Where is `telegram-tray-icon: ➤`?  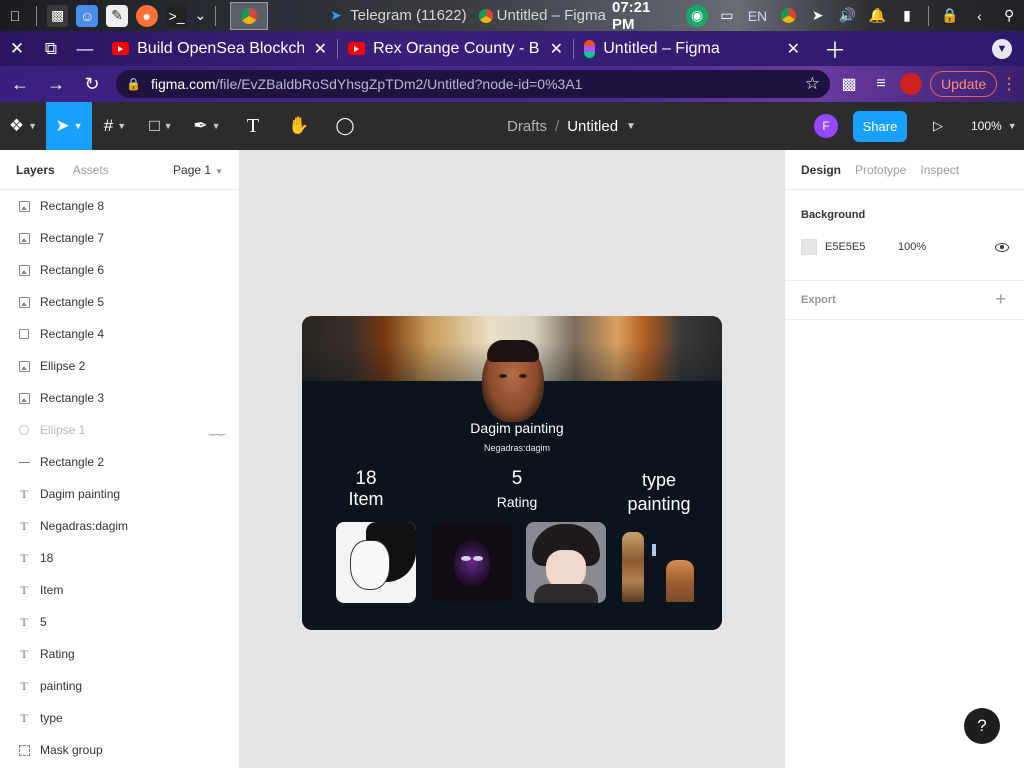 telegram-tray-icon: ➤ is located at coordinates (818, 16).